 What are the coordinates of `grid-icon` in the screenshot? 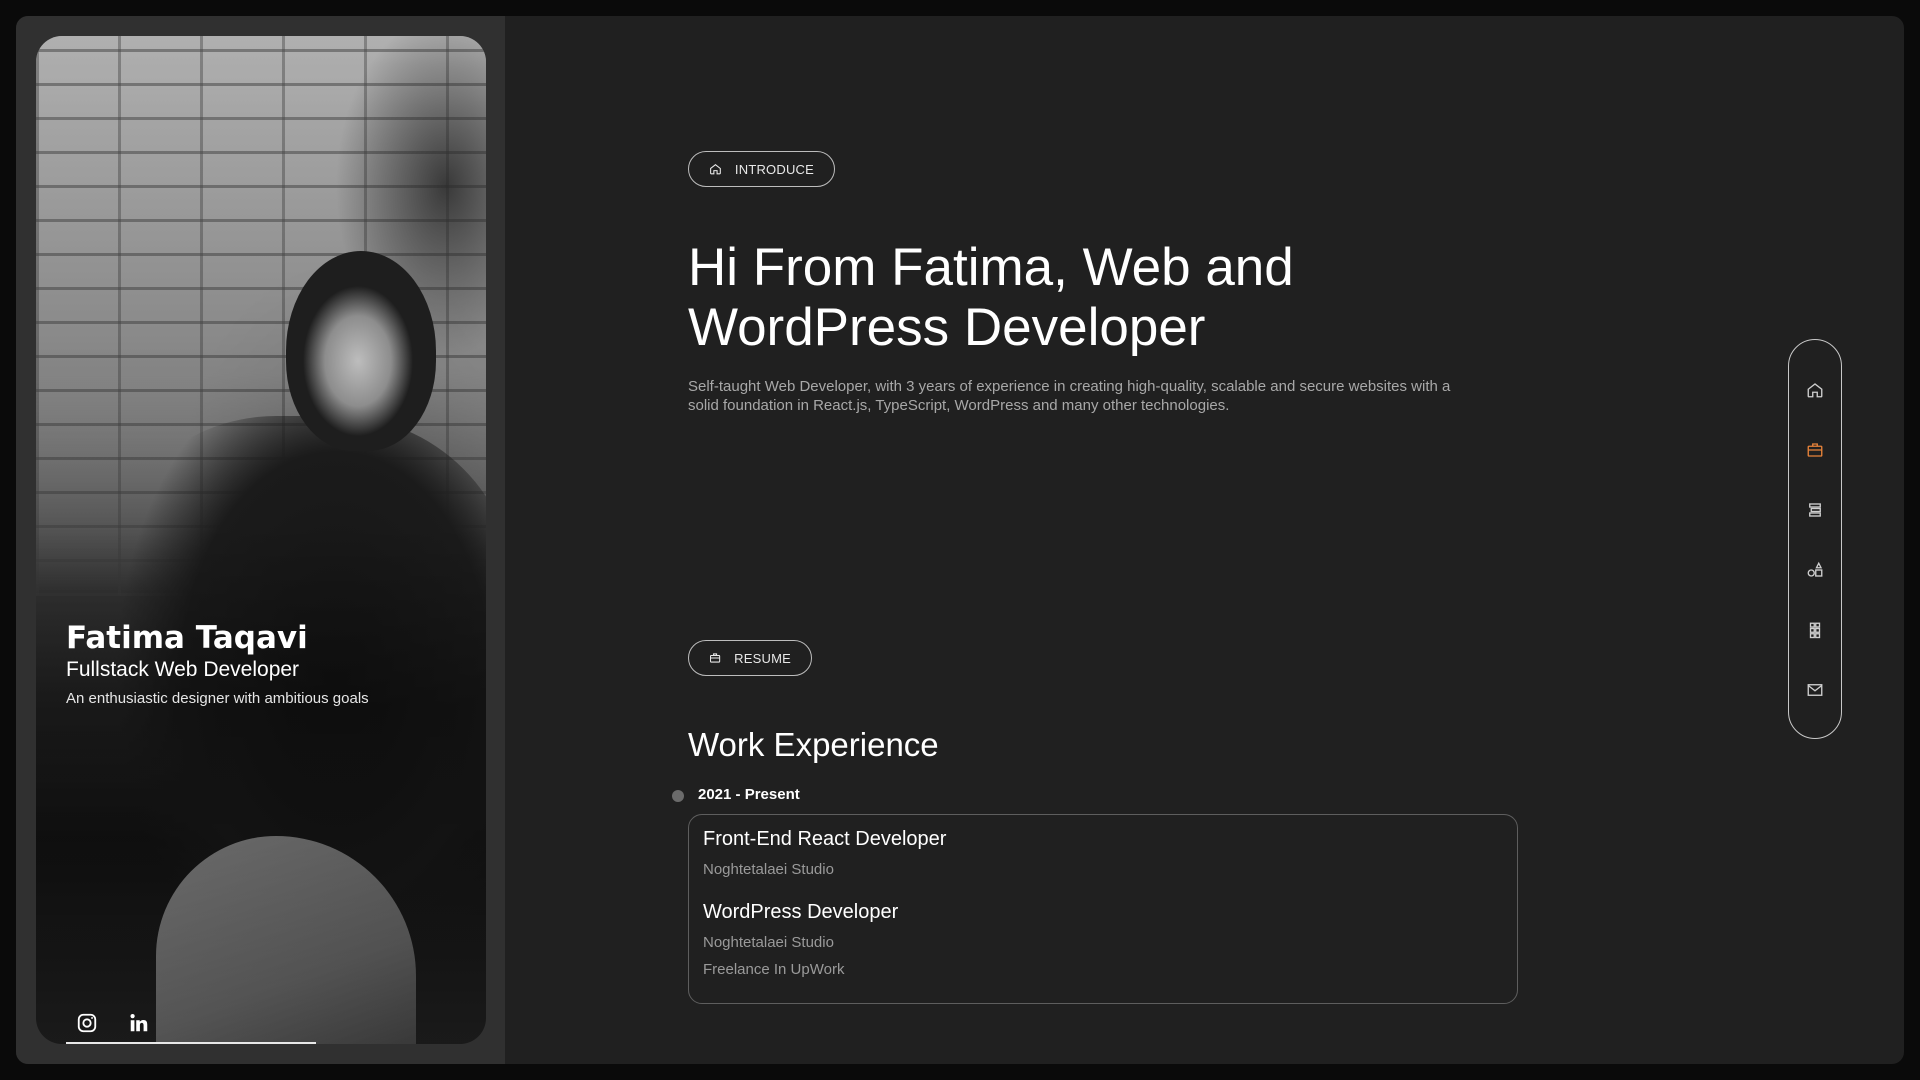 It's located at (1815, 630).